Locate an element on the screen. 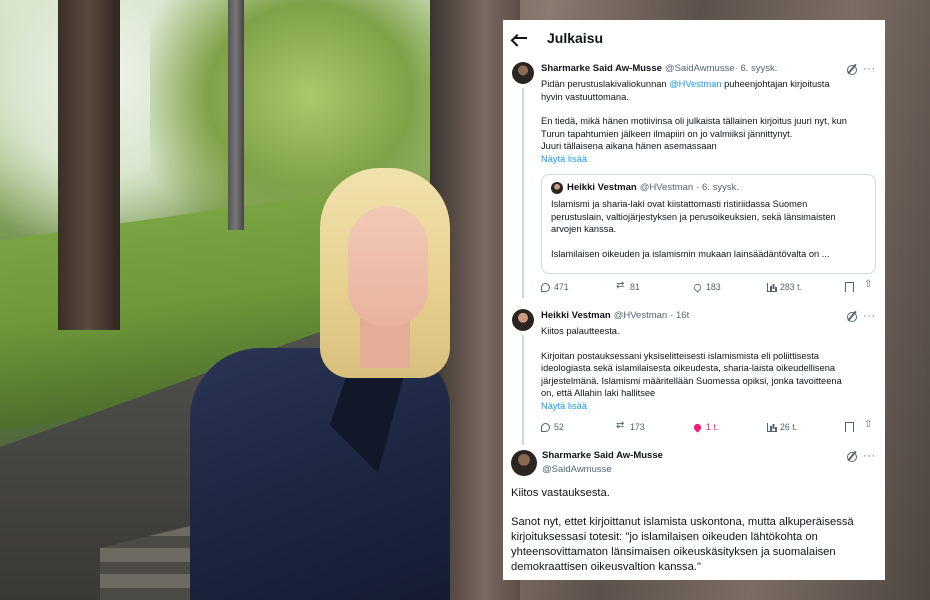 The image size is (930, 600). text-line: arvojen kanssa. is located at coordinates (584, 229).